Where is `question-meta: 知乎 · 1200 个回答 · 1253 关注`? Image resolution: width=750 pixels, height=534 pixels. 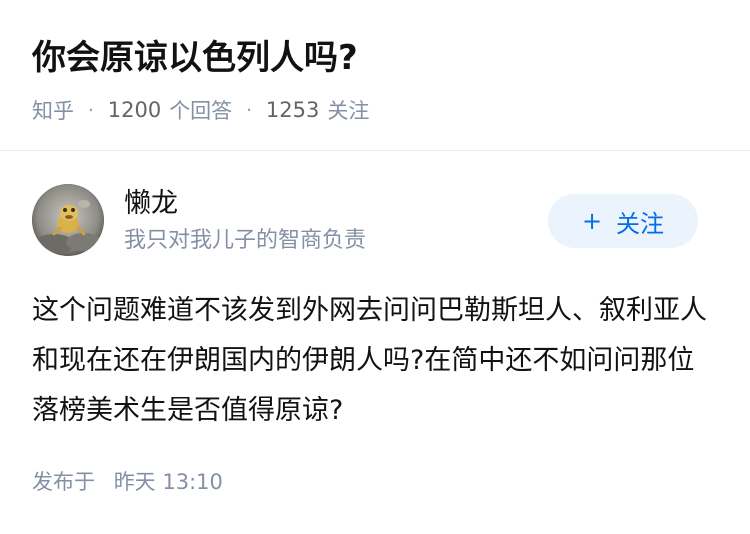 question-meta: 知乎 · 1200 个回答 · 1253 关注 is located at coordinates (200, 110).